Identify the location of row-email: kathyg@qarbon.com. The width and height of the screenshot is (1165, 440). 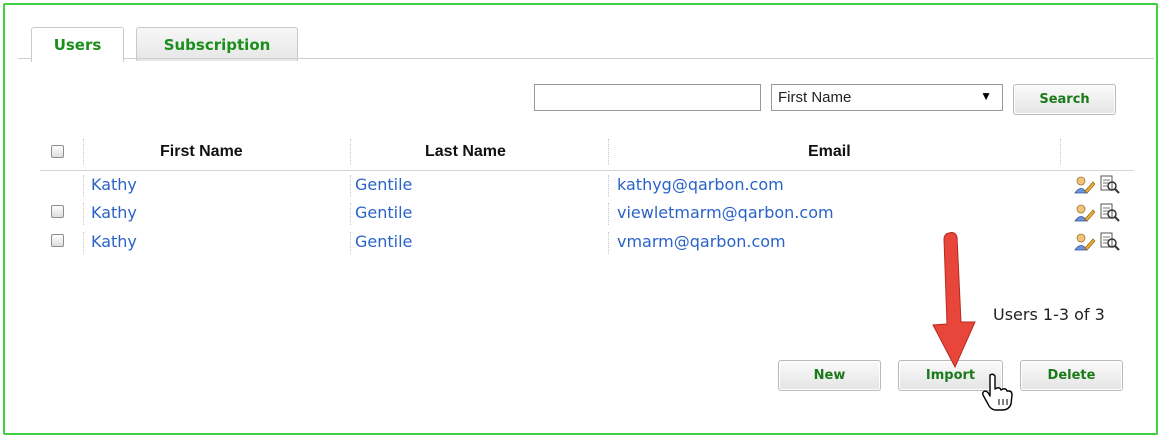
(700, 184).